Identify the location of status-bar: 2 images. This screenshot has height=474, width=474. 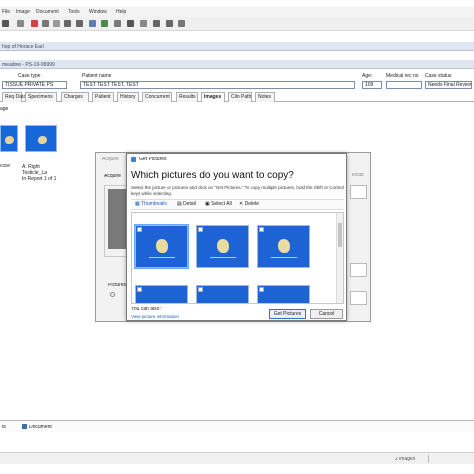
(237, 458).